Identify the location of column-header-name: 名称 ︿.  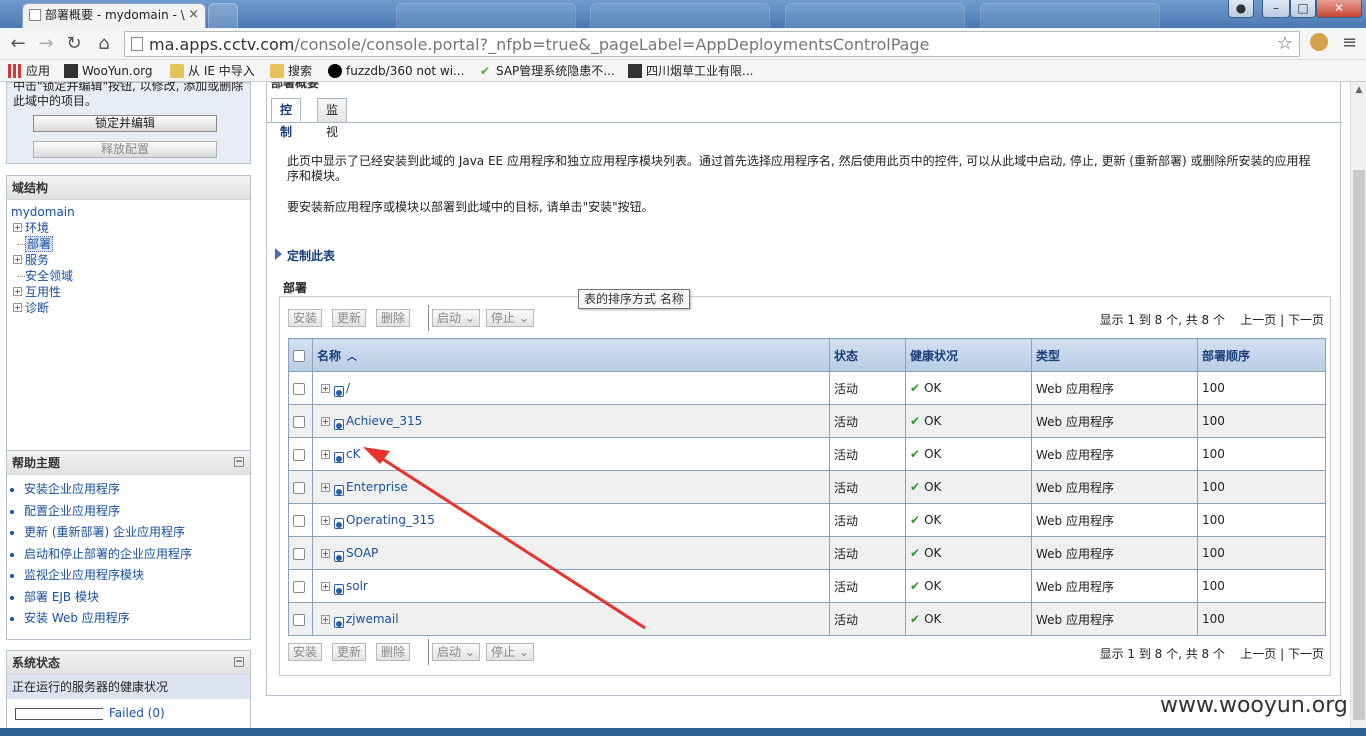
(571, 355).